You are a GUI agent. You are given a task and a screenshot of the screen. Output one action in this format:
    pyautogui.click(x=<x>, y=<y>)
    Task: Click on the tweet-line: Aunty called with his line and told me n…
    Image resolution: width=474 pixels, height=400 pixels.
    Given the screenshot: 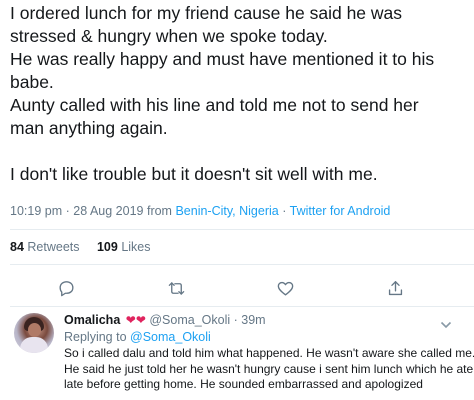 What is the action you would take?
    pyautogui.click(x=214, y=105)
    